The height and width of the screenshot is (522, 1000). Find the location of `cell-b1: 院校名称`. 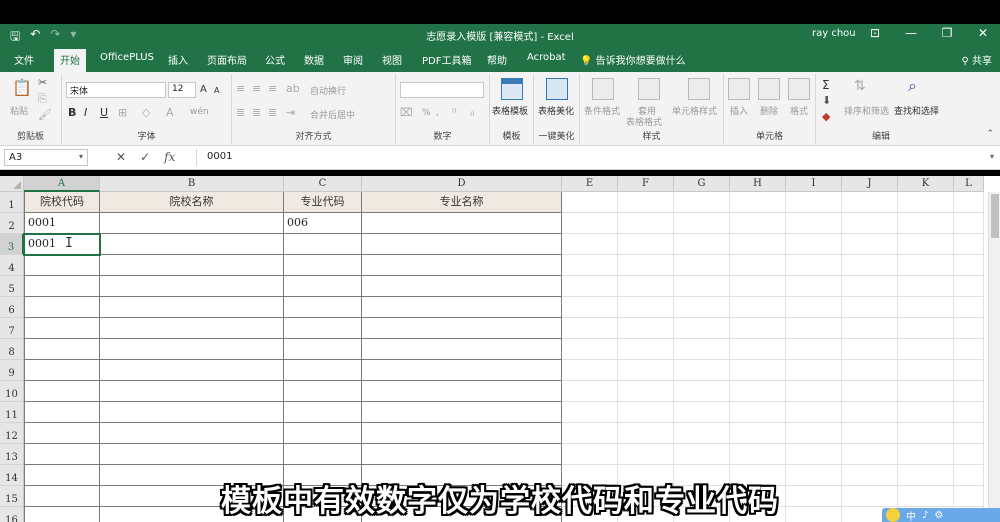

cell-b1: 院校名称 is located at coordinates (192, 202).